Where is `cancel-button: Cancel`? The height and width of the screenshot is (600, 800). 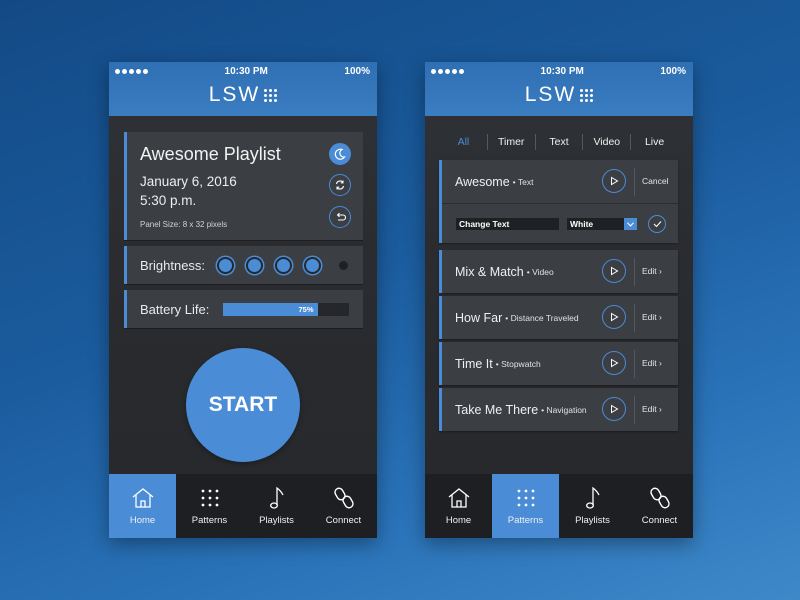 cancel-button: Cancel is located at coordinates (655, 181).